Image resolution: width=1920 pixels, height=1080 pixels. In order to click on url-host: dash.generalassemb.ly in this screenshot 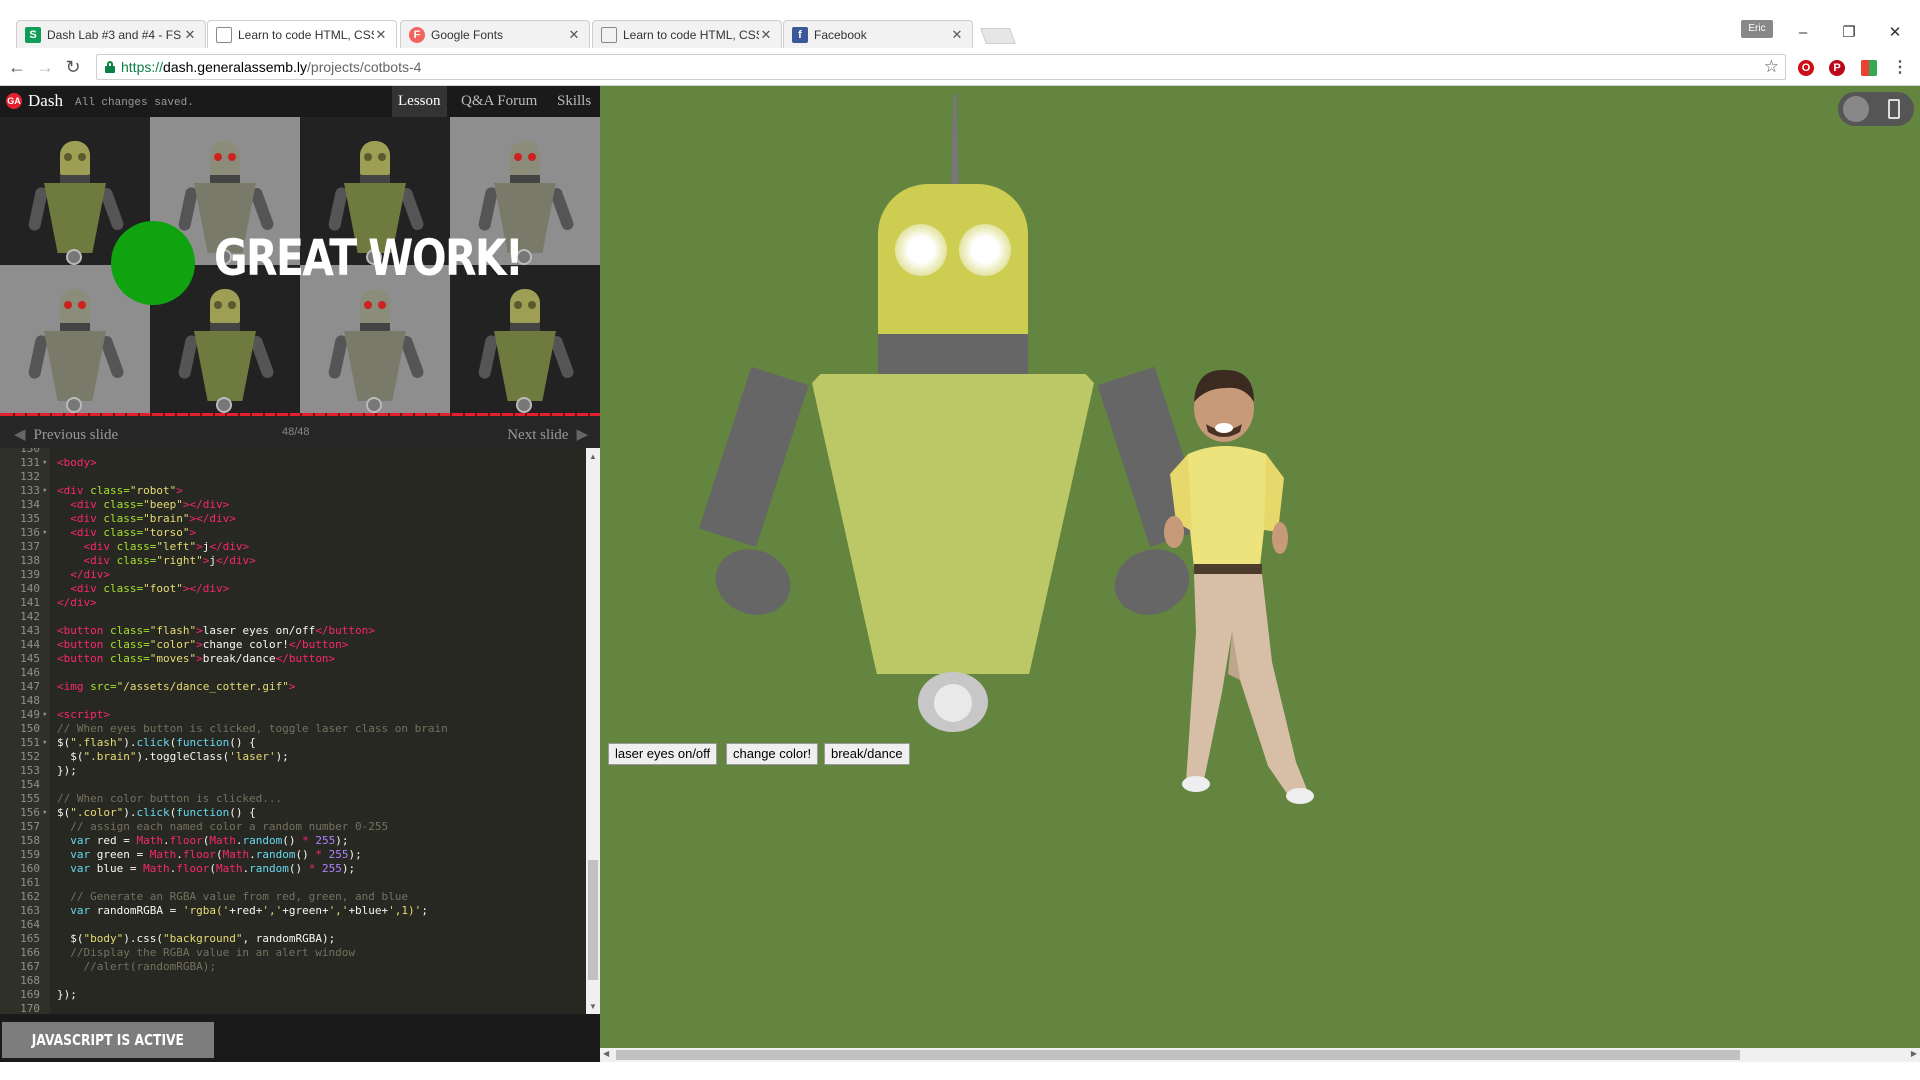, I will do `click(235, 67)`.